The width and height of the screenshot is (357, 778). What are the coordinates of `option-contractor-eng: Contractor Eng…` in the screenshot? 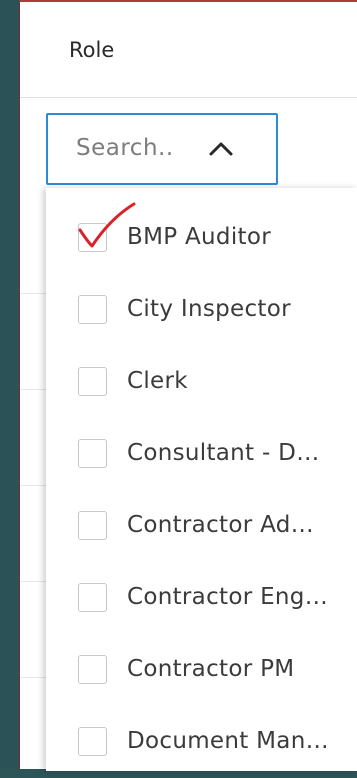 It's located at (201, 598).